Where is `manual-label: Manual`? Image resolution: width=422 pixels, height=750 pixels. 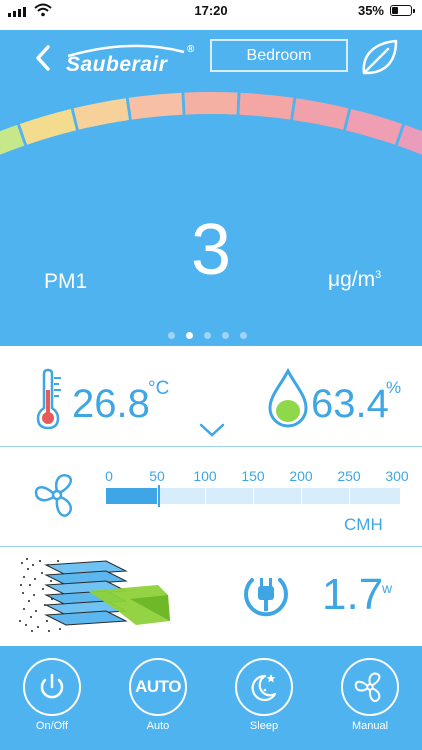
manual-label: Manual is located at coordinates (370, 726).